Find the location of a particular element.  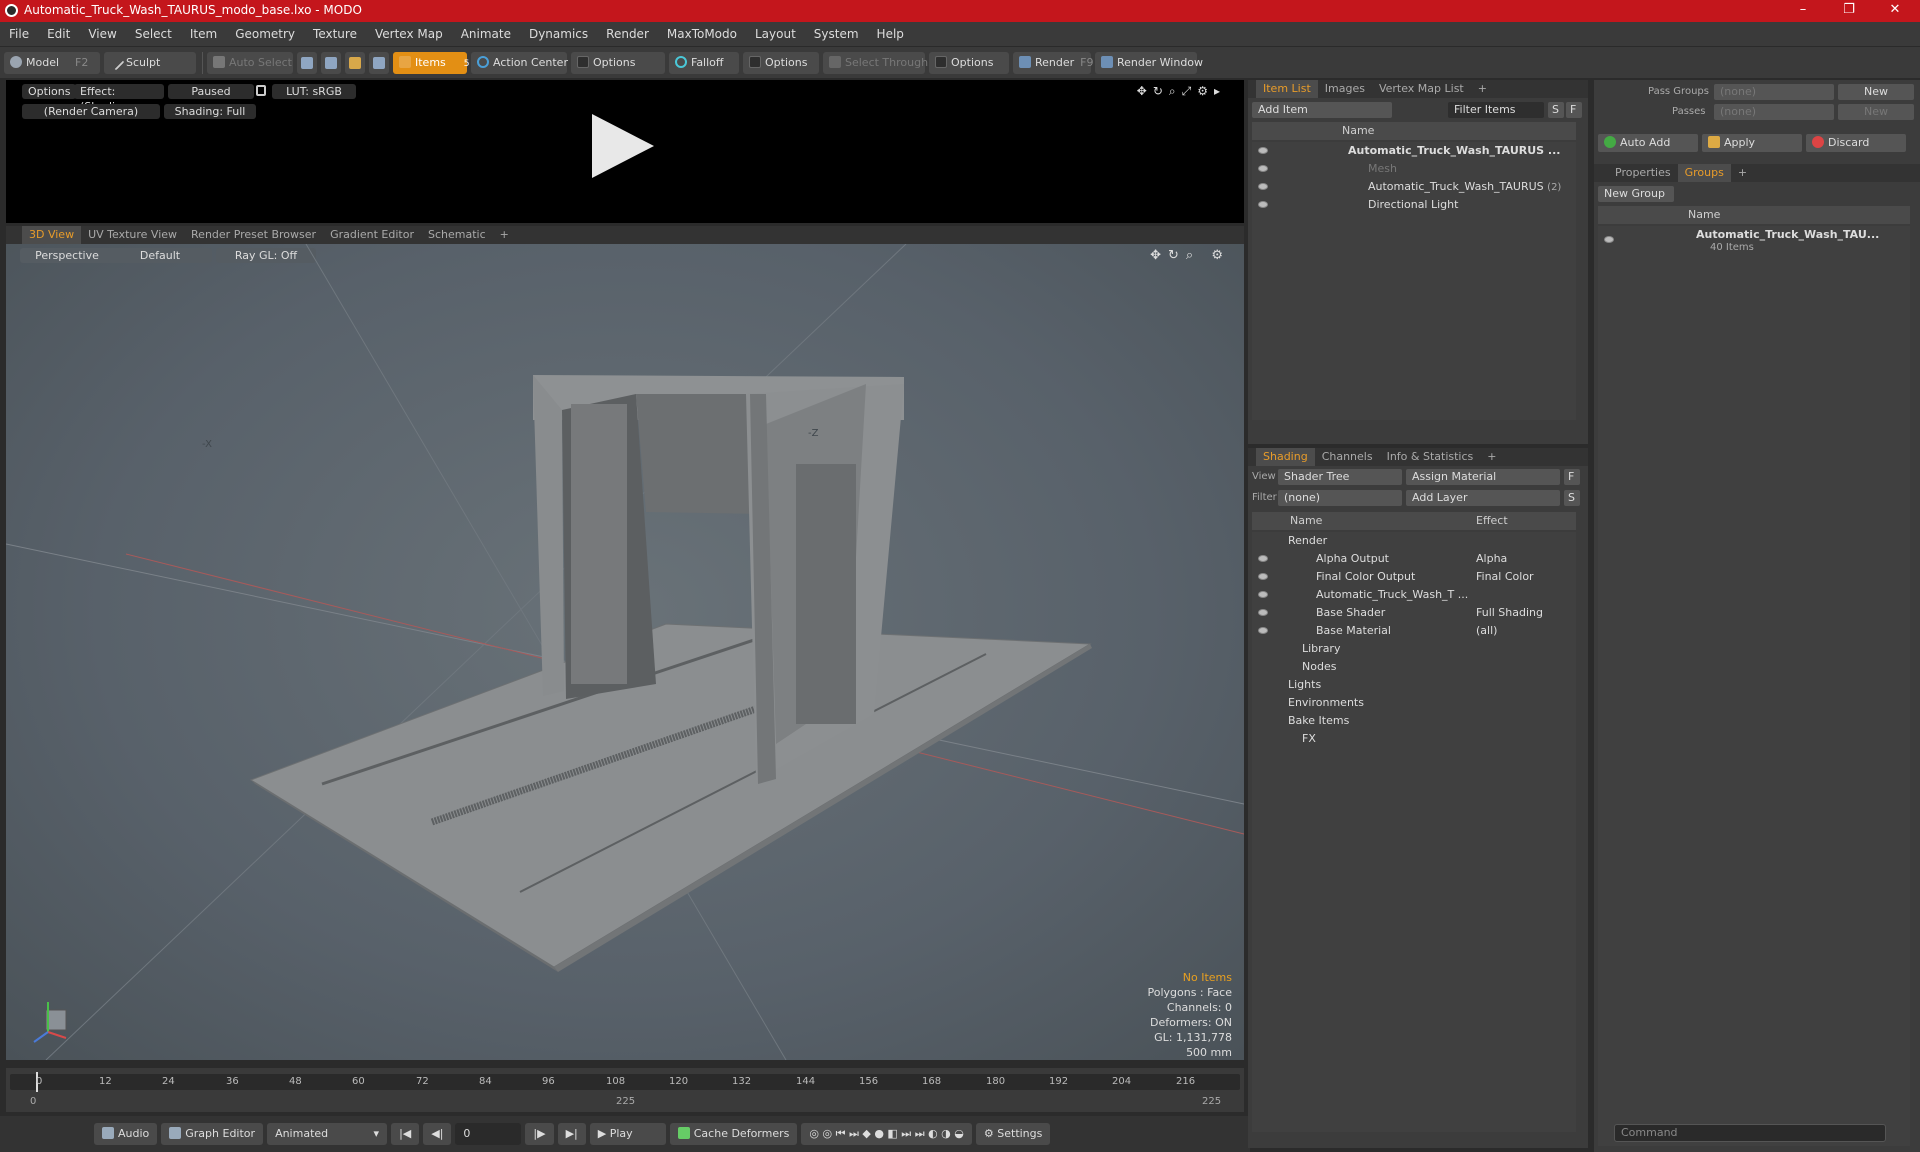

f-button: F is located at coordinates (1574, 110).